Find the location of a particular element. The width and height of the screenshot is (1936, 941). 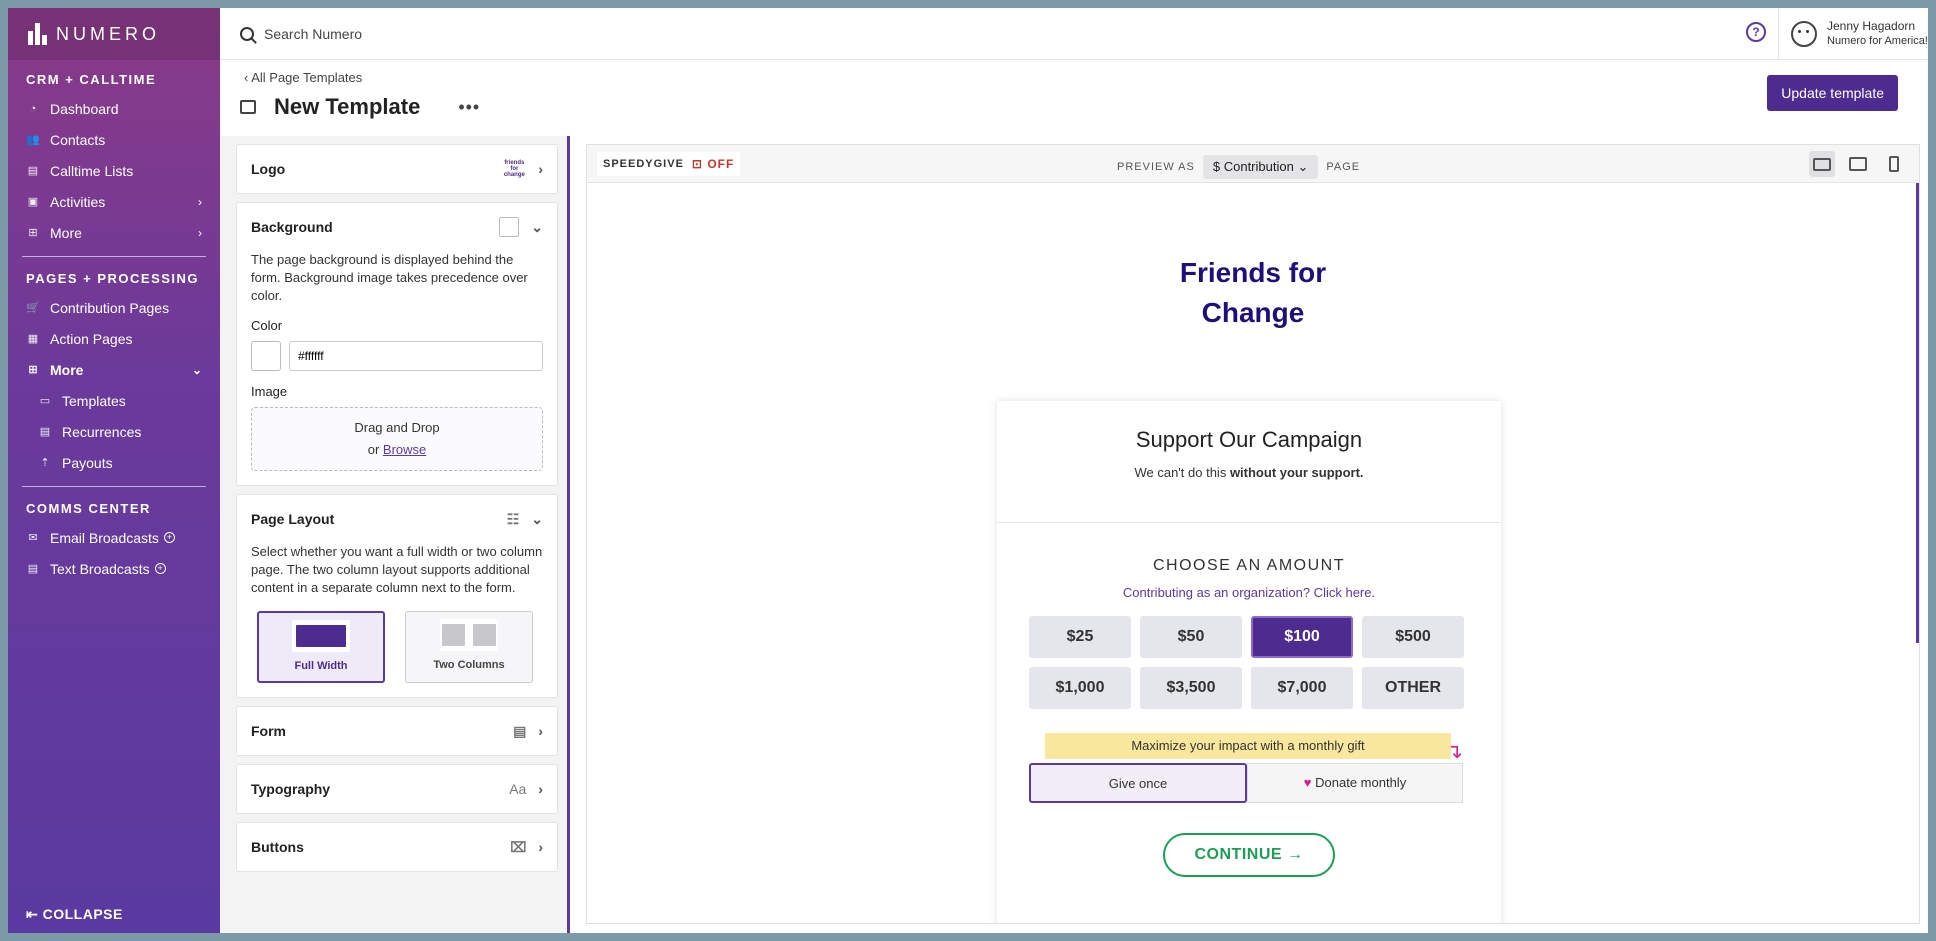

amount-button: $500 is located at coordinates (1413, 637).